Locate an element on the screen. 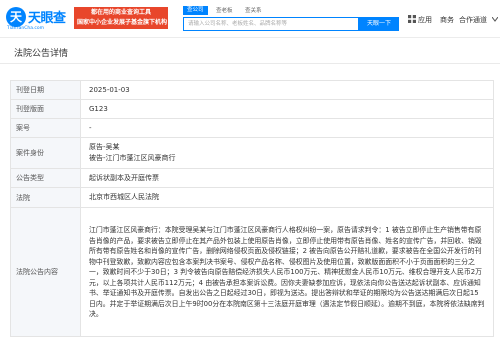 Image resolution: width=500 pixels, height=347 pixels. logo-name: 天眼查 is located at coordinates (47, 18).